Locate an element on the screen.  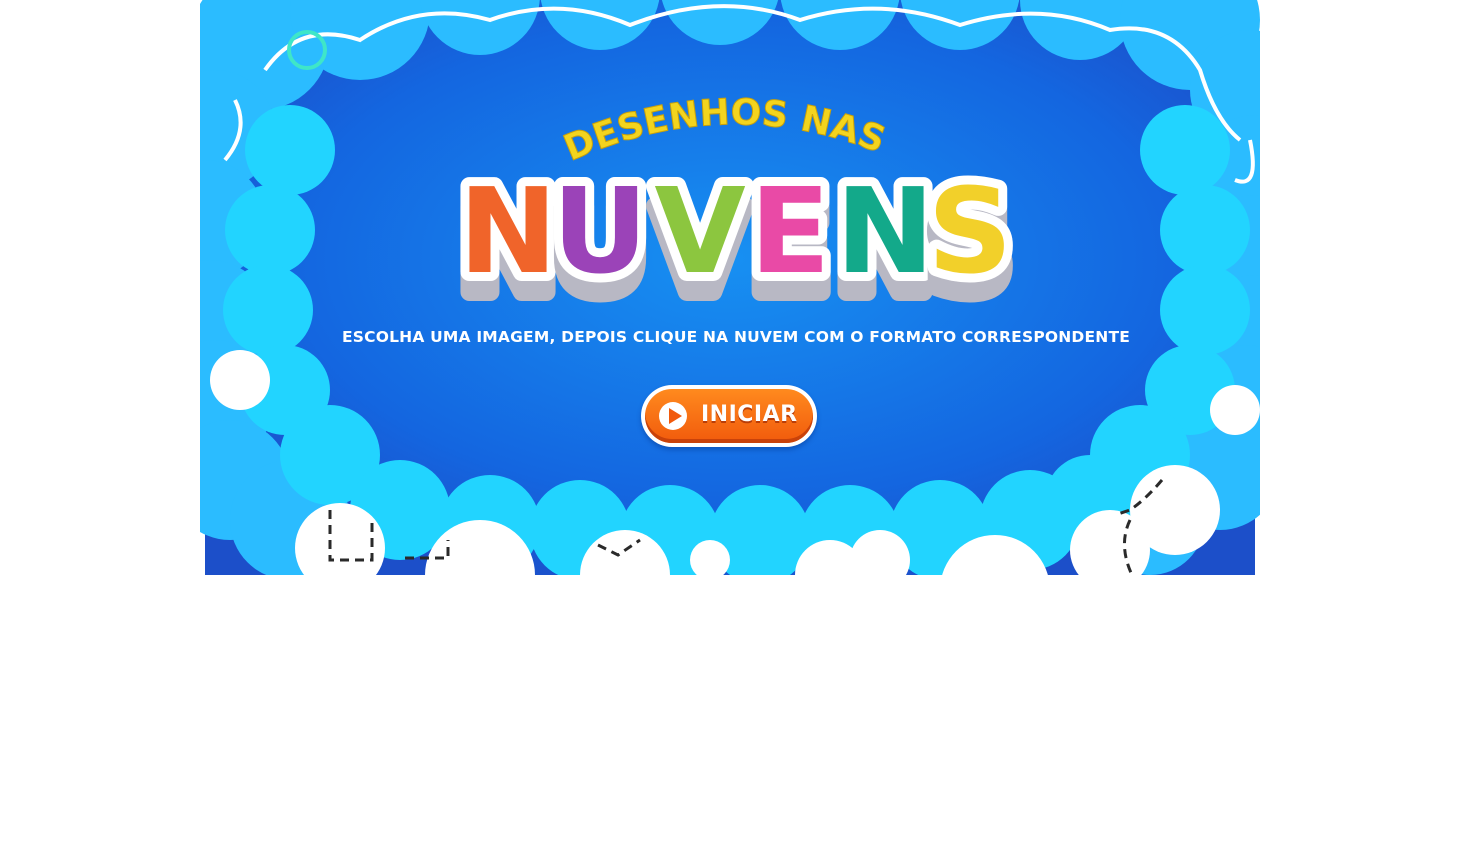
title-letter-1: NNN is located at coordinates (508, 241).